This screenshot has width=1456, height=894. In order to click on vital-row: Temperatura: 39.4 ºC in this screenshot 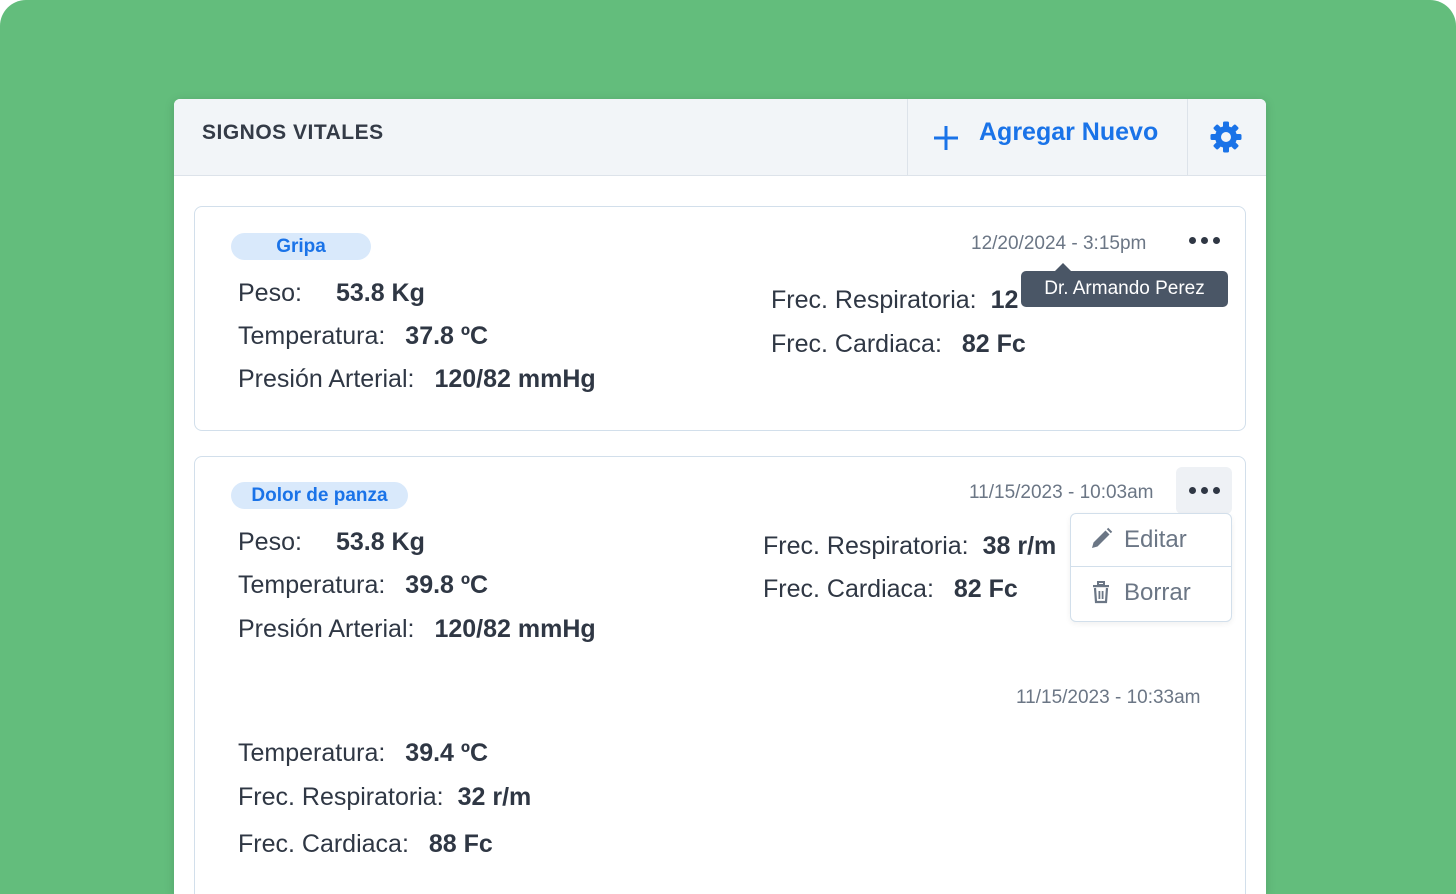, I will do `click(363, 753)`.